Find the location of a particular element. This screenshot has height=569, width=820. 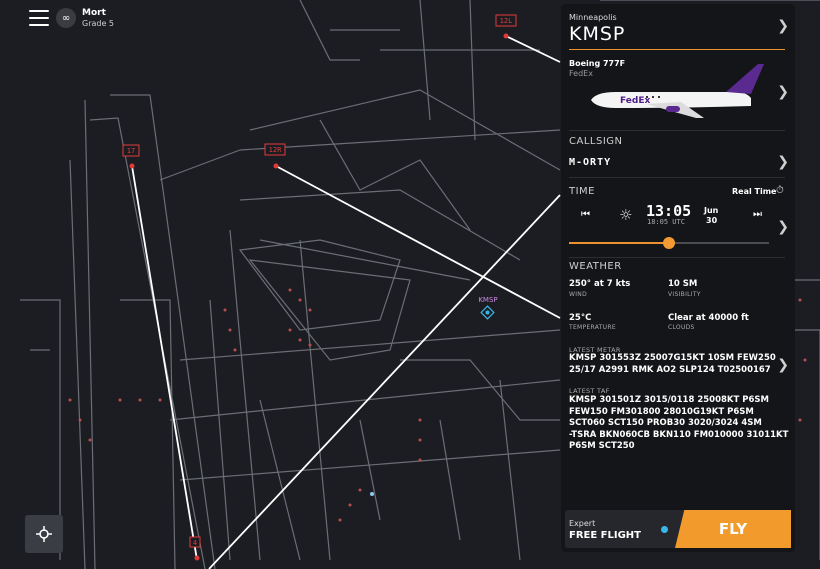

weather-chevron-icon: ❯ is located at coordinates (783, 365).